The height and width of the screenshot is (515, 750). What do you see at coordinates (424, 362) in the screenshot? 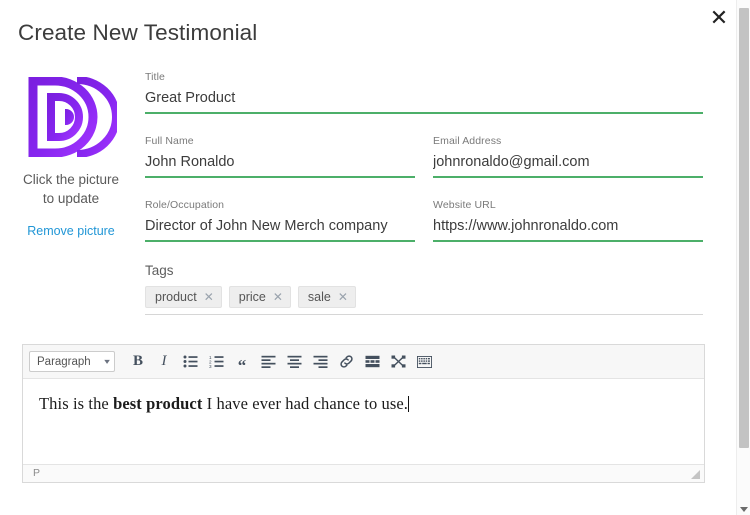
I see `source-code-icon` at bounding box center [424, 362].